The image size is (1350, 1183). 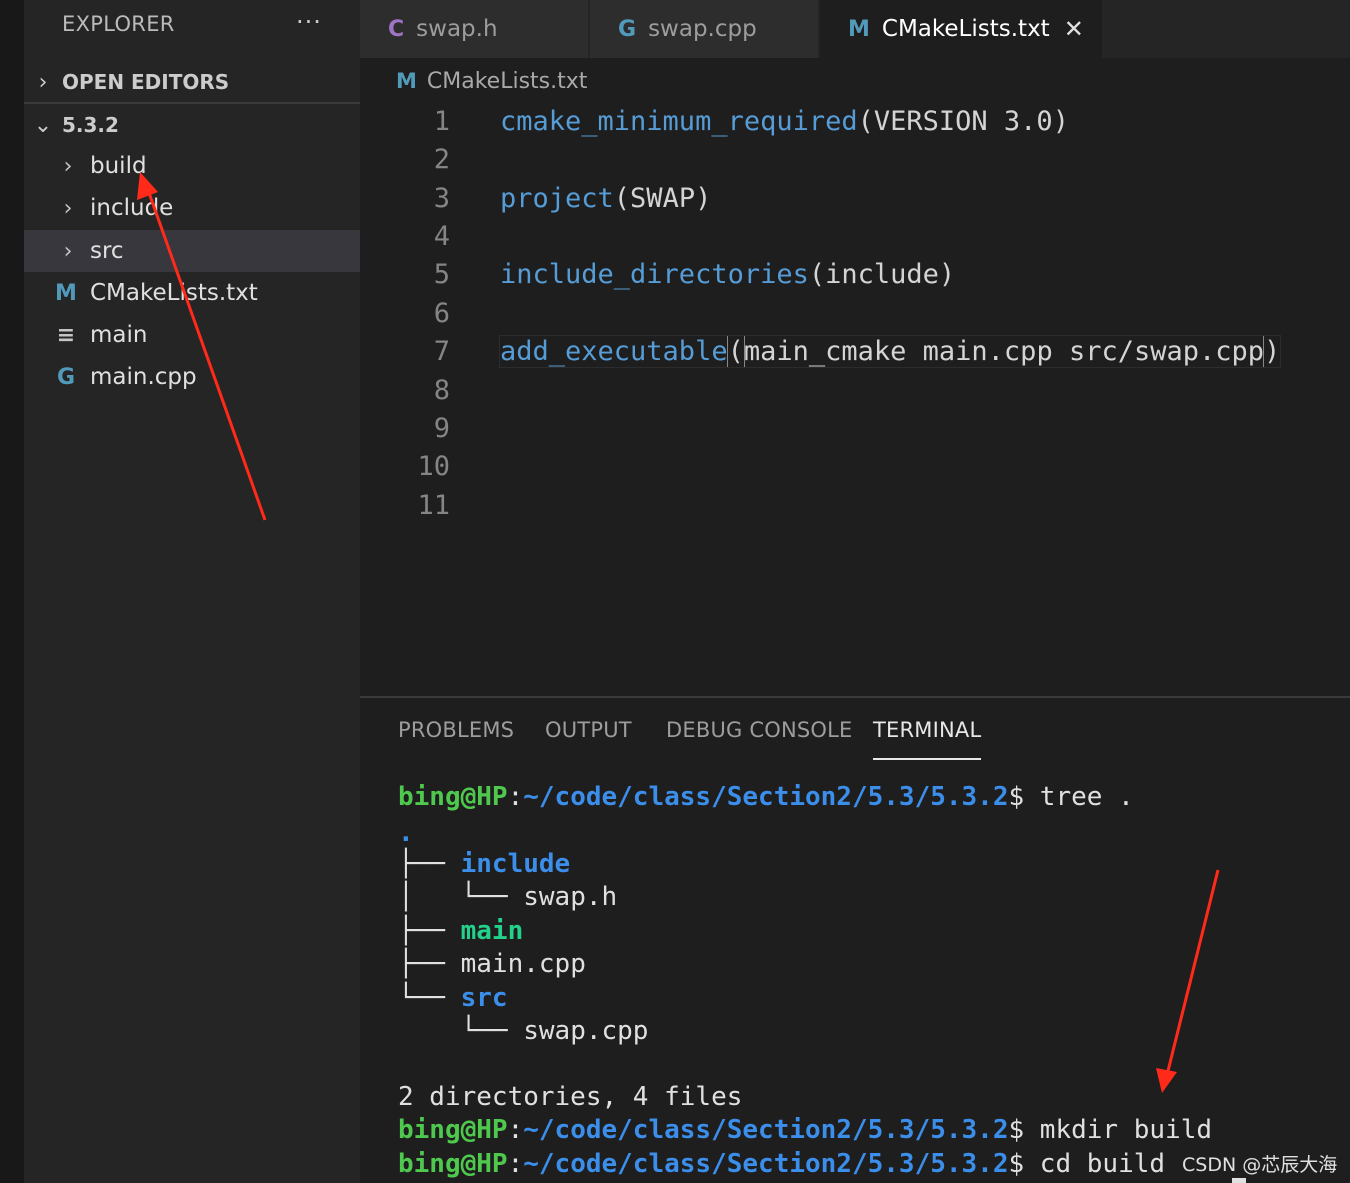 What do you see at coordinates (441, 121) in the screenshot?
I see `line-number: 1` at bounding box center [441, 121].